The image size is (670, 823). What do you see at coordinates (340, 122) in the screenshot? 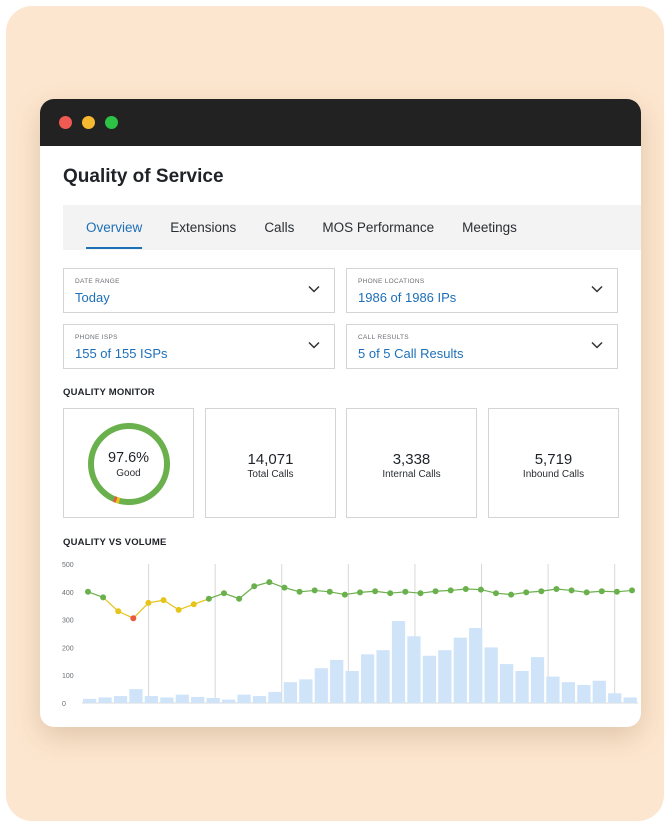
I see `window-titlebar` at bounding box center [340, 122].